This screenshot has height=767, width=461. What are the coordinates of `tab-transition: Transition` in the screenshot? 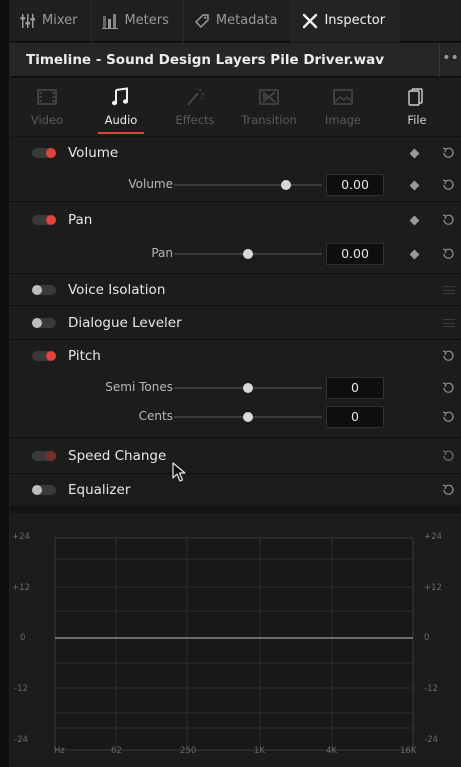 It's located at (269, 107).